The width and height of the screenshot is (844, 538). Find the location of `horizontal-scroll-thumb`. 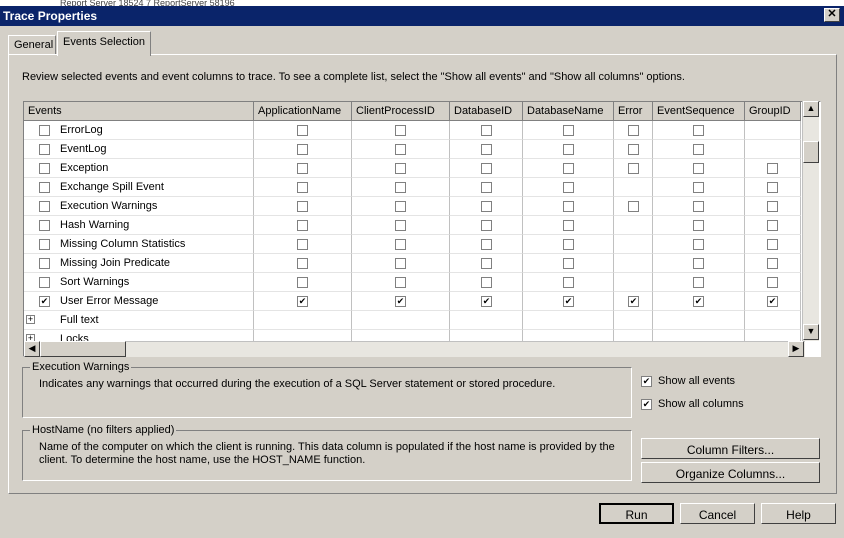

horizontal-scroll-thumb is located at coordinates (83, 349).